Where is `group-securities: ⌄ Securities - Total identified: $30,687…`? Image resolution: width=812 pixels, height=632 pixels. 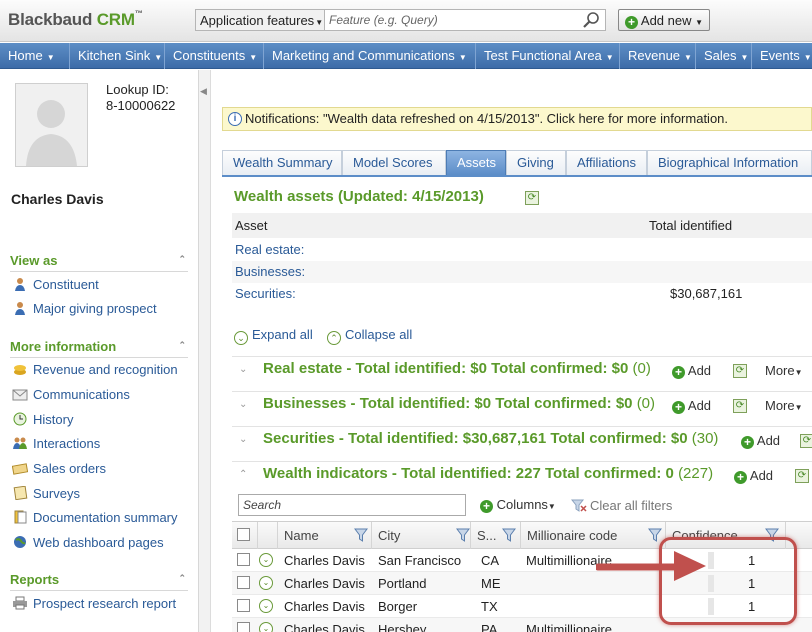 group-securities: ⌄ Securities - Total identified: $30,687… is located at coordinates (522, 441).